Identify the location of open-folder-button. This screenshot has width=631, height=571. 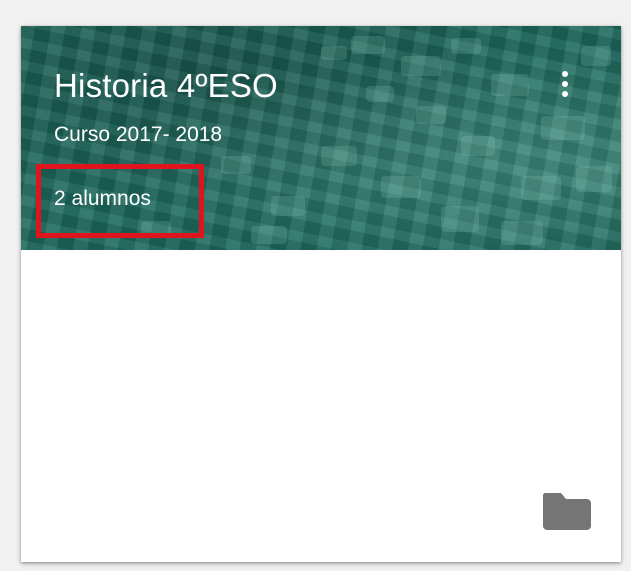
(567, 510).